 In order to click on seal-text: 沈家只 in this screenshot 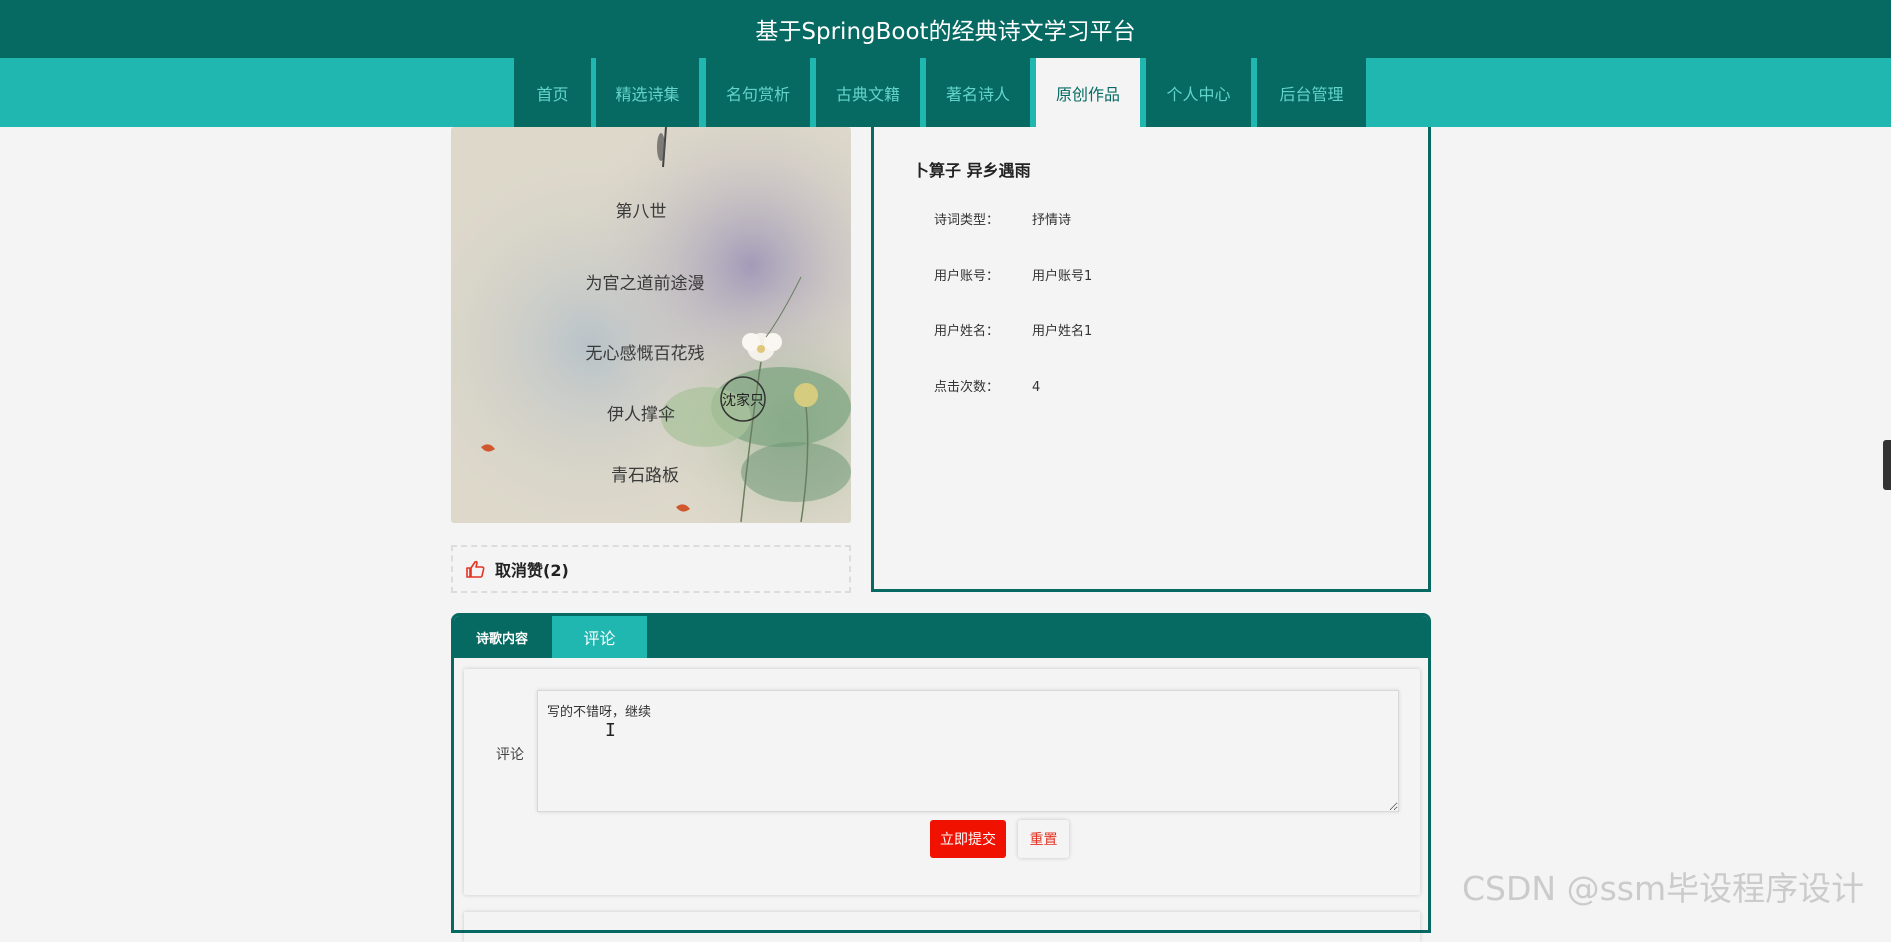, I will do `click(743, 400)`.